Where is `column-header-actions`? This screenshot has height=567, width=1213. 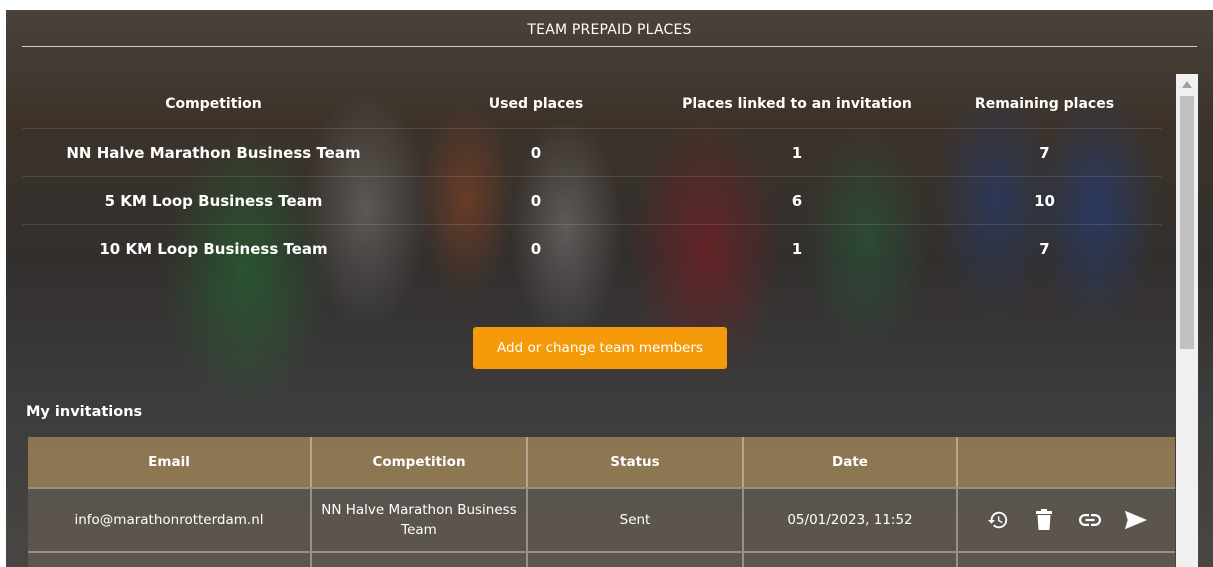
column-header-actions is located at coordinates (1066, 462).